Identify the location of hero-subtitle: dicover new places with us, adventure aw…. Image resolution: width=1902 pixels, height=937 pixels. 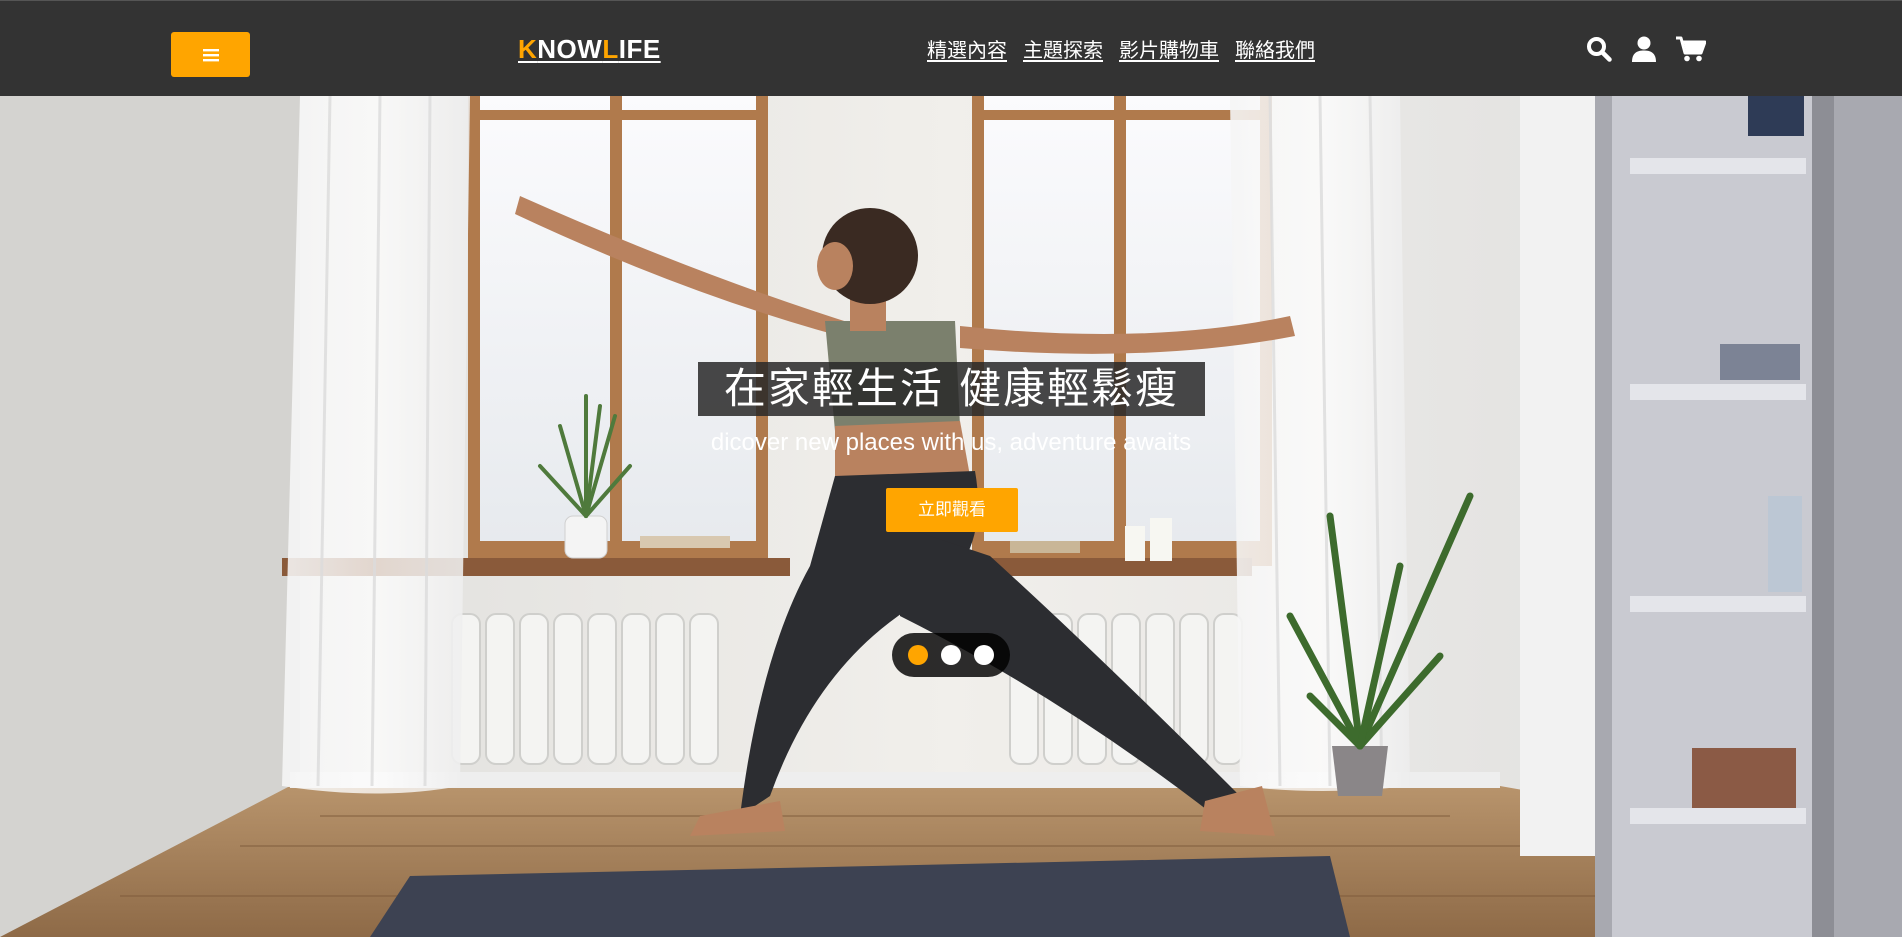
(951, 442).